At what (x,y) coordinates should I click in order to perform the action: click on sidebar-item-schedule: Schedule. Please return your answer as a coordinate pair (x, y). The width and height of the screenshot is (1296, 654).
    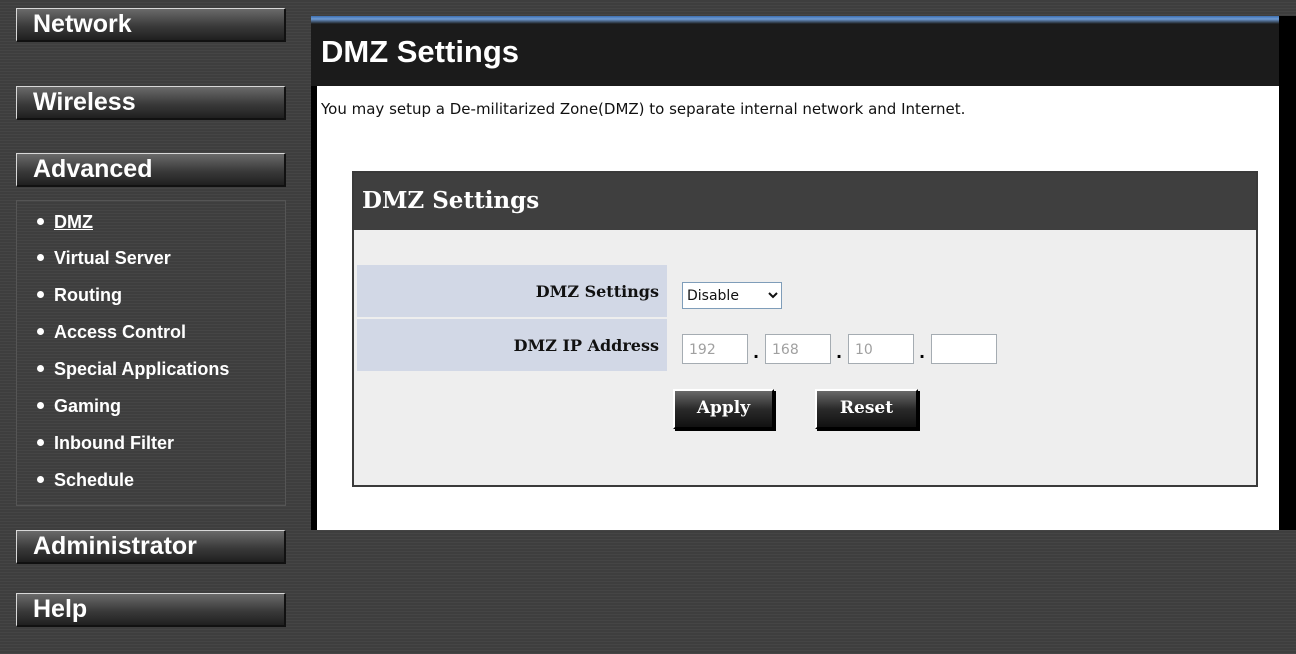
    Looking at the image, I should click on (85, 480).